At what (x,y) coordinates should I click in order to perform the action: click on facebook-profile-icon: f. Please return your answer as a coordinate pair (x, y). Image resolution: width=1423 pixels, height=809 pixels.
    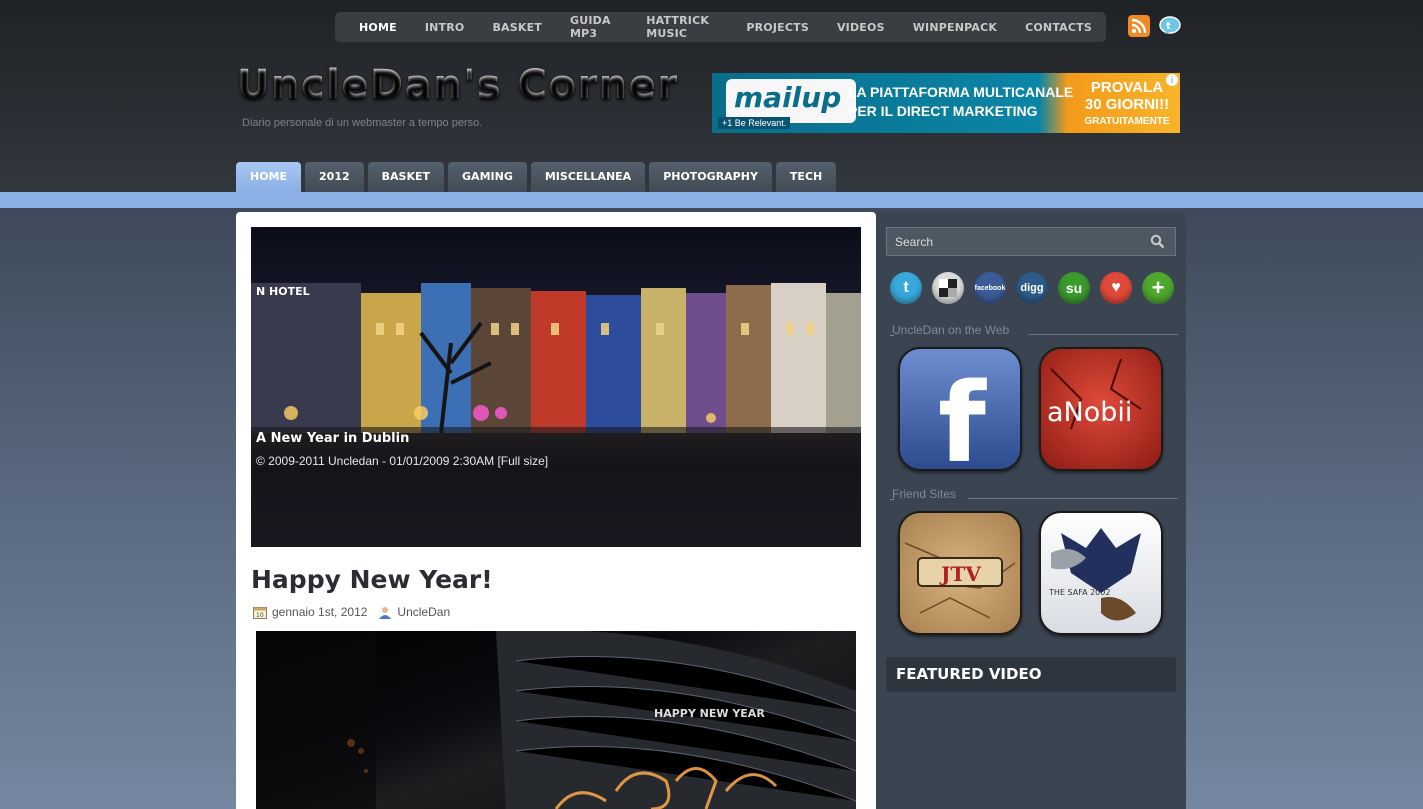
    Looking at the image, I should click on (960, 409).